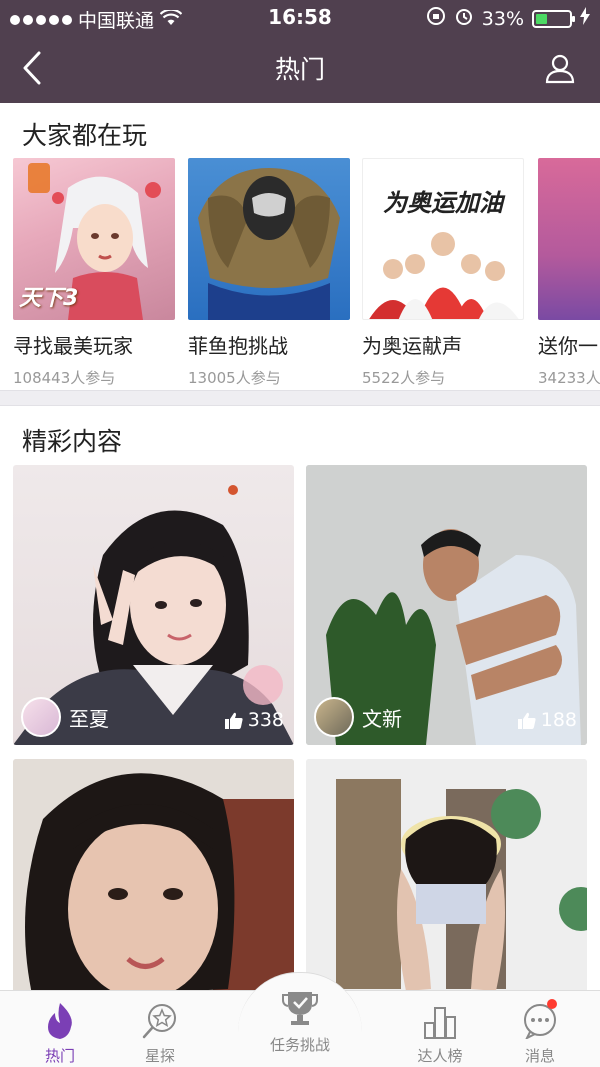 This screenshot has height=1067, width=600. What do you see at coordinates (72, 441) in the screenshot?
I see `featured-section-title: 精彩内容` at bounding box center [72, 441].